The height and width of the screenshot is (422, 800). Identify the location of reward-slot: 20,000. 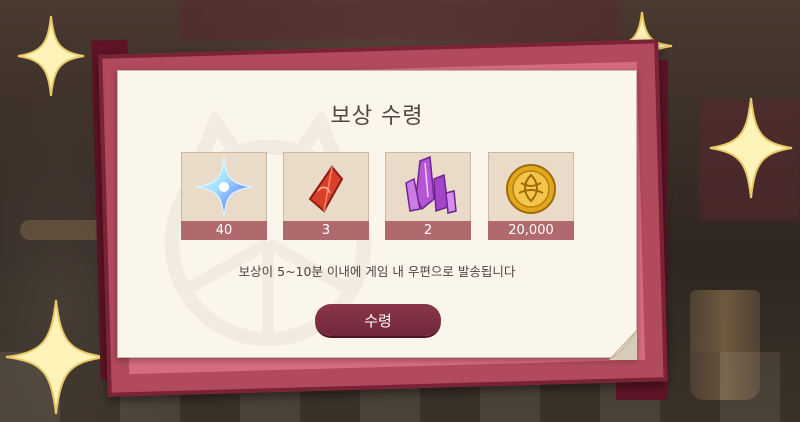
(531, 196).